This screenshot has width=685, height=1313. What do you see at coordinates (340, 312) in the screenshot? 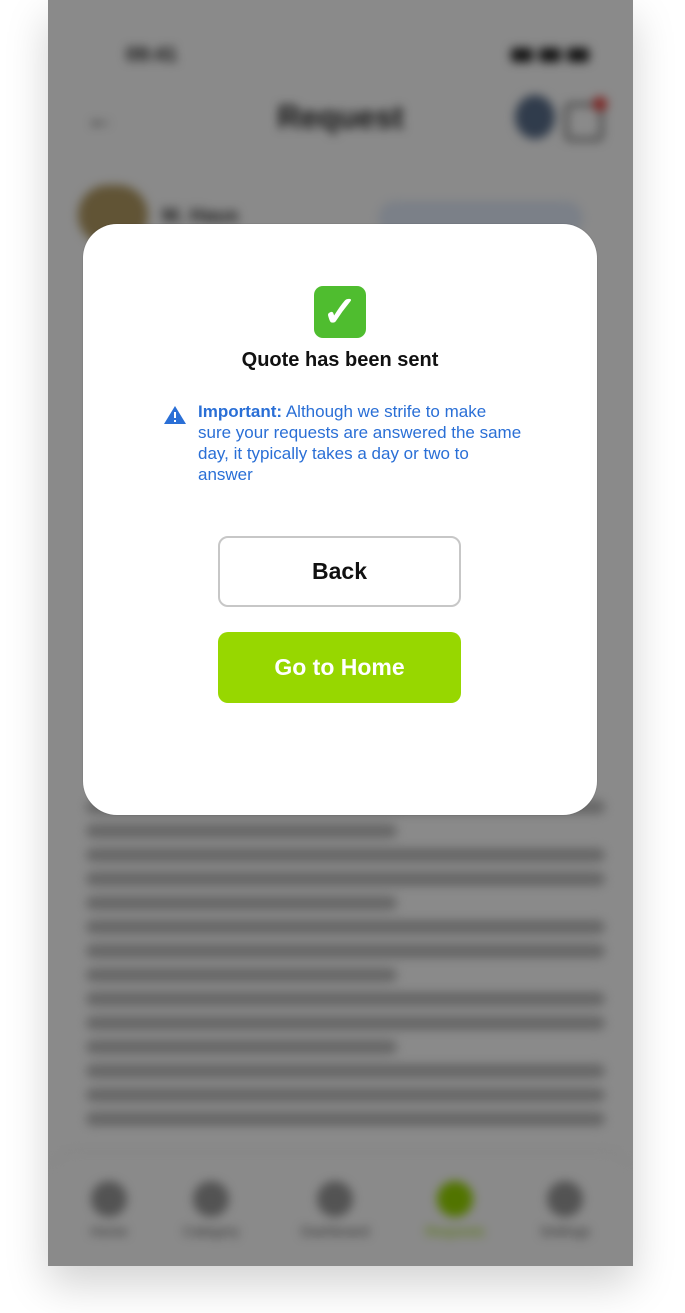
I see `check-mark-icon: ✓` at bounding box center [340, 312].